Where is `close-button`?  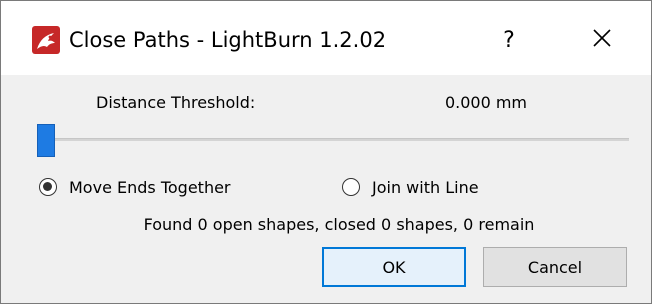
close-button is located at coordinates (602, 40).